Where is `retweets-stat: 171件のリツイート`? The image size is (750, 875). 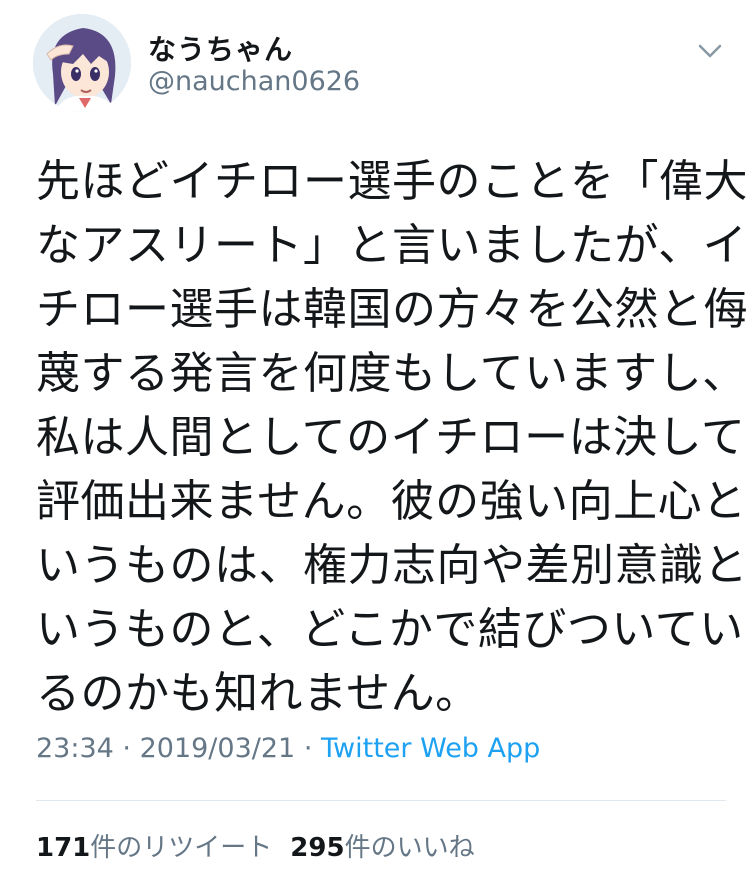
retweets-stat: 171件のリツイート is located at coordinates (154, 848).